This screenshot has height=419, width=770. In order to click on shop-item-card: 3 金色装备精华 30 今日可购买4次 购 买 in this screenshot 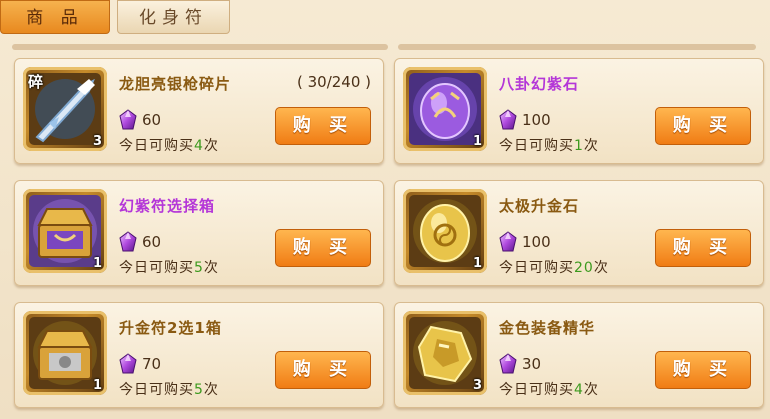, I will do `click(579, 355)`.